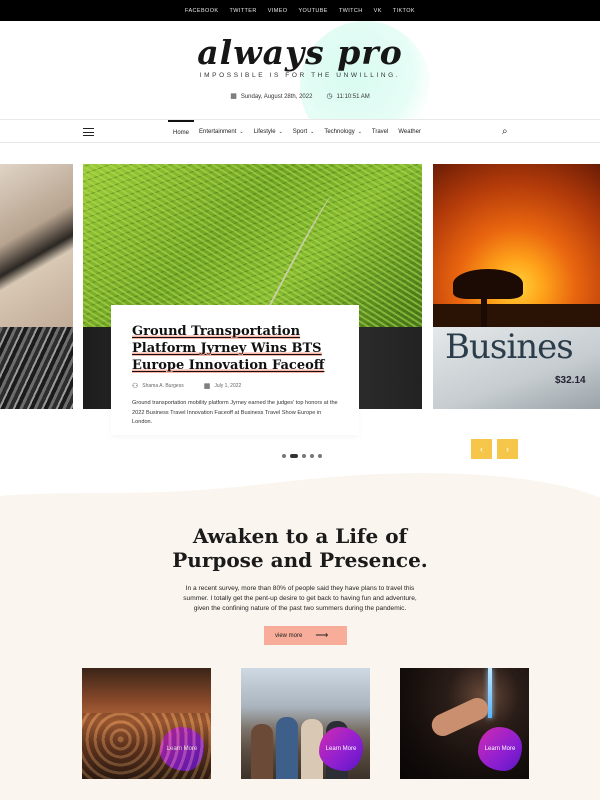 The image size is (600, 800). What do you see at coordinates (278, 11) in the screenshot?
I see `social-link-vimeo: VIMEO` at bounding box center [278, 11].